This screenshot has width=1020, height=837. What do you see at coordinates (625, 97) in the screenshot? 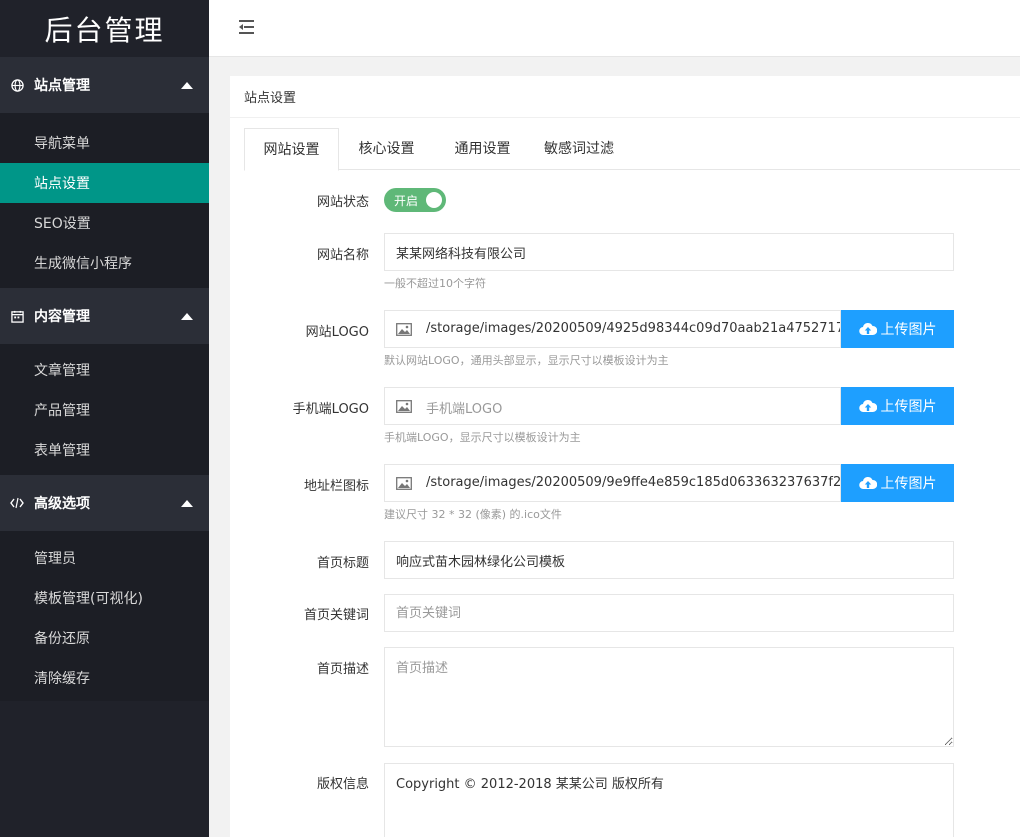
I see `card-title: 站点设置` at bounding box center [625, 97].